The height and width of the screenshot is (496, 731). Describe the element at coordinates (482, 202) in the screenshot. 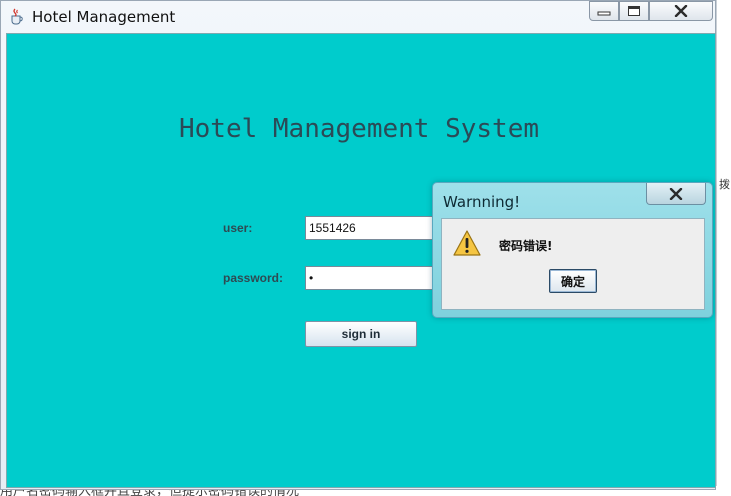

I see `dialog-title: Warnning!` at that location.